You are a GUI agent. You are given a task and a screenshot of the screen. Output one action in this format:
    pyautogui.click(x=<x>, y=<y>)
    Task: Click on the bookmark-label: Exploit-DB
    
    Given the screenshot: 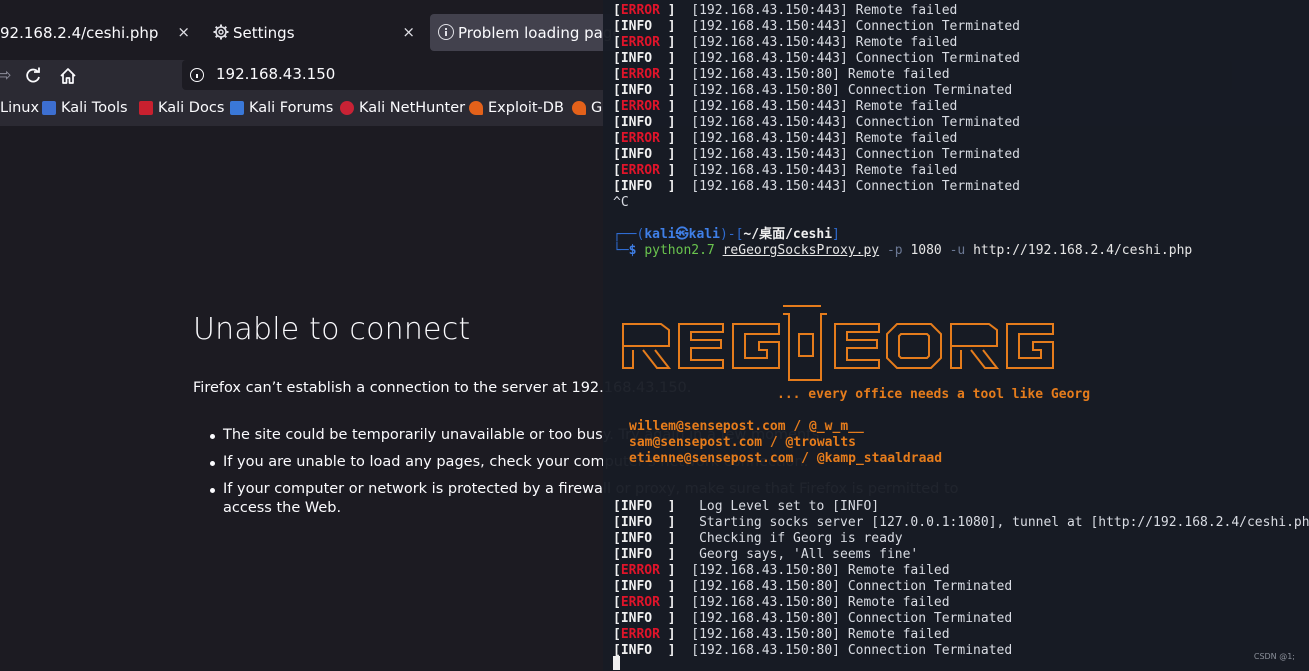 What is the action you would take?
    pyautogui.click(x=526, y=108)
    